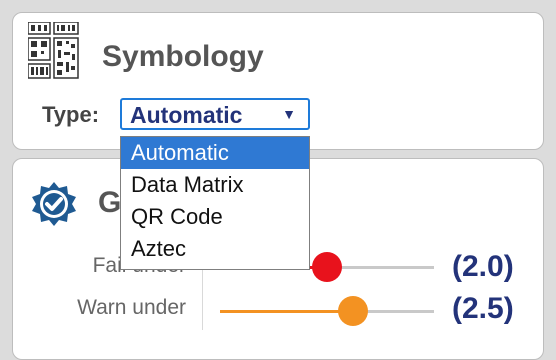 This screenshot has width=556, height=360. What do you see at coordinates (131, 307) in the screenshot?
I see `warn-under-label: Warn under` at bounding box center [131, 307].